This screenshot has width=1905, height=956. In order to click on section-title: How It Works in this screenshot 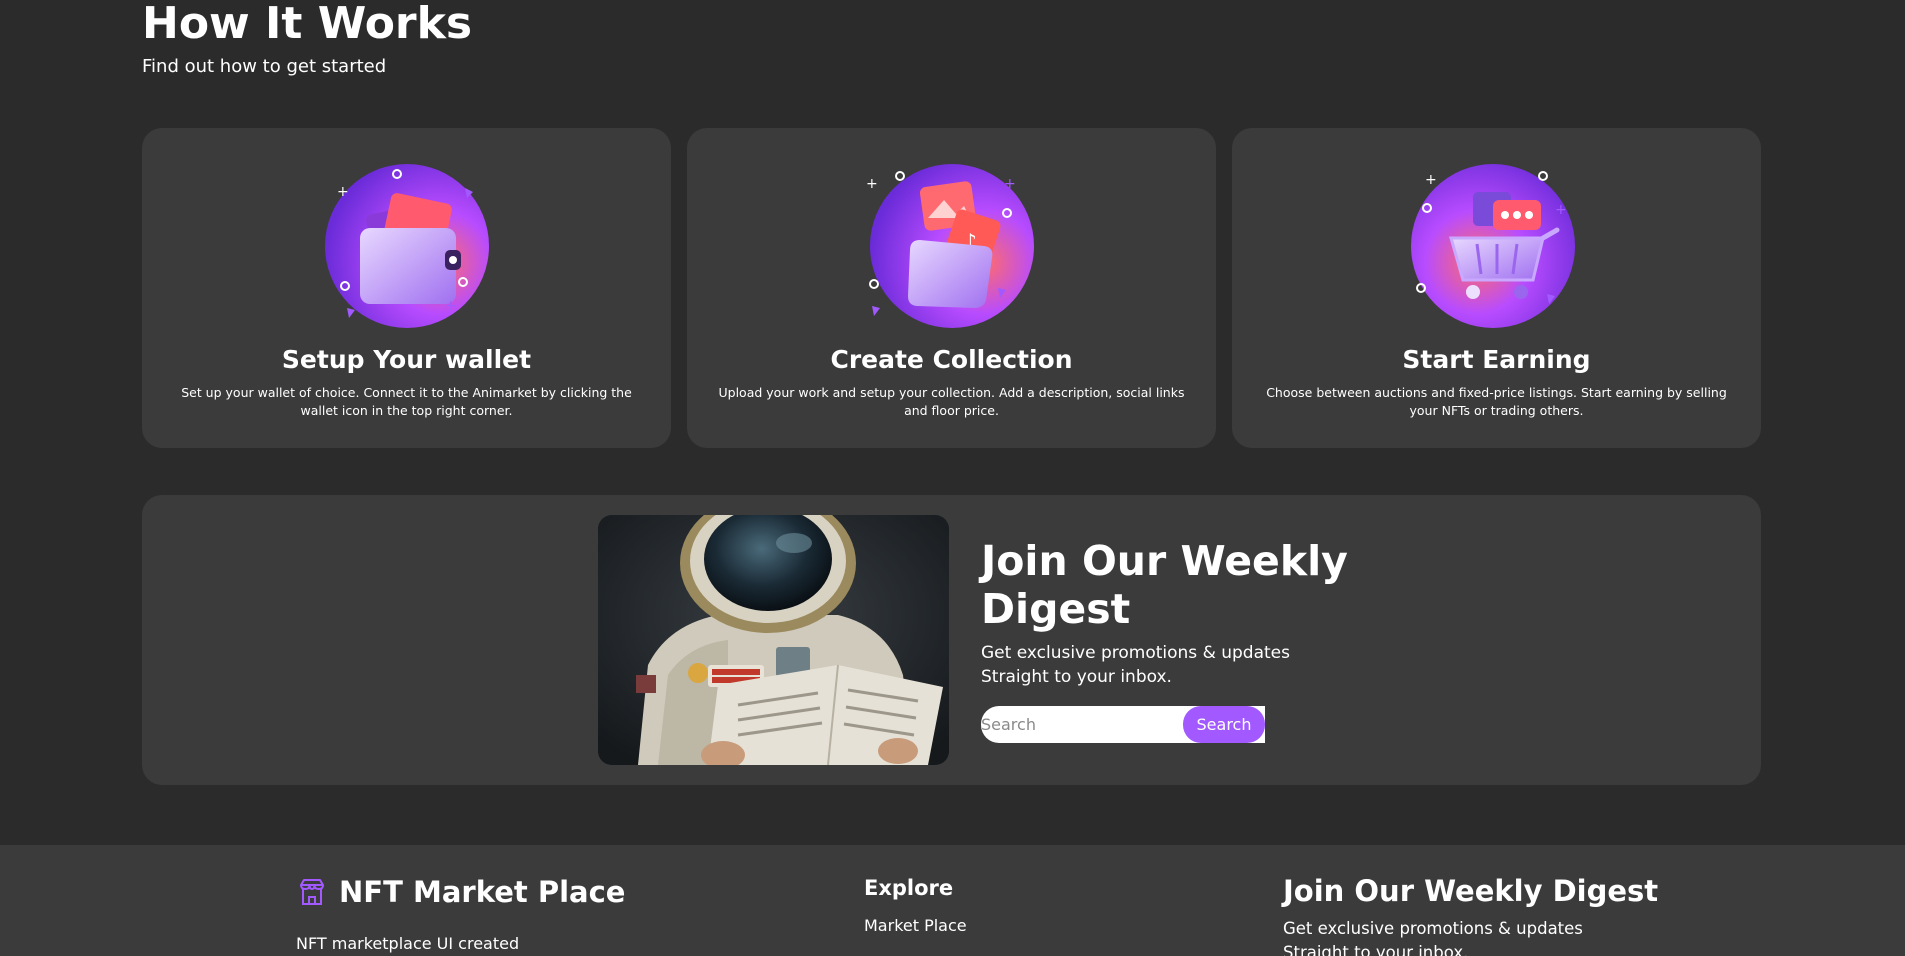, I will do `click(307, 24)`.